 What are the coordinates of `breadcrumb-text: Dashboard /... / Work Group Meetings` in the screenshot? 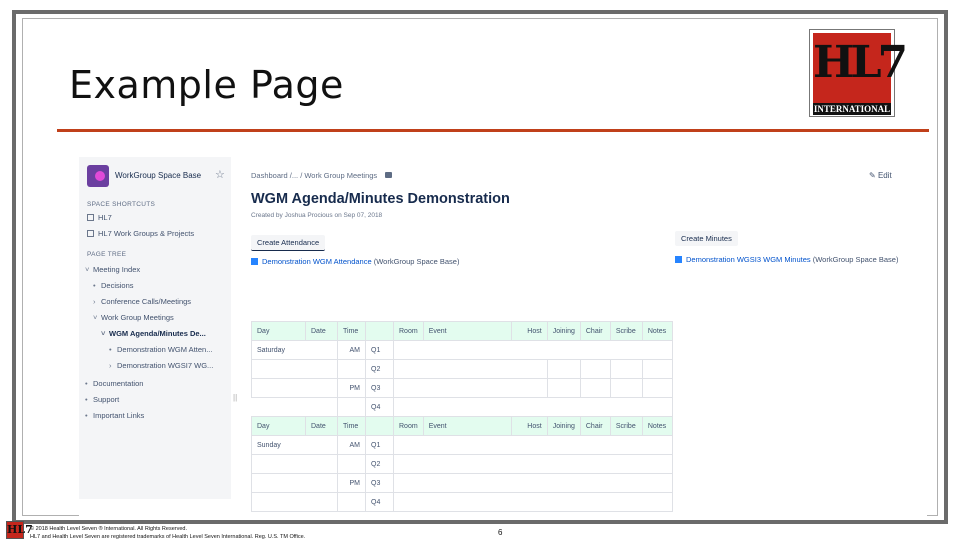 It's located at (314, 175).